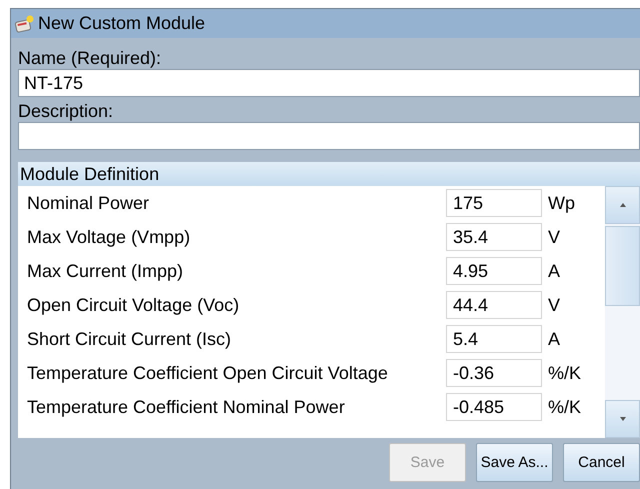  I want to click on module-icon, so click(25, 23).